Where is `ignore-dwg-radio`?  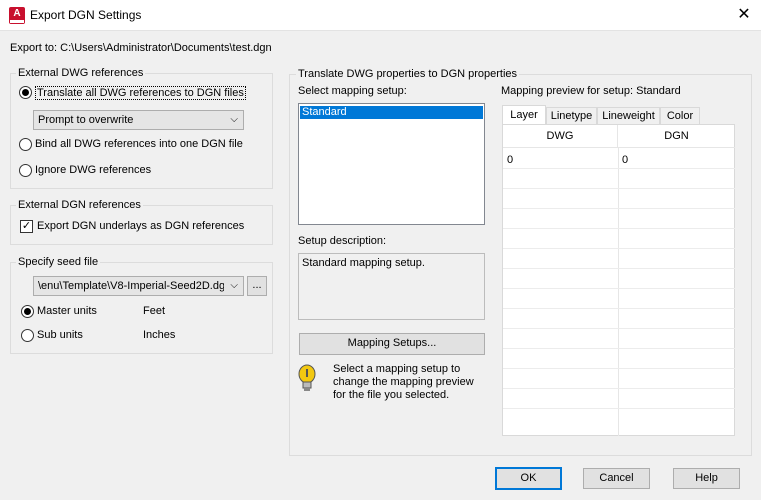 ignore-dwg-radio is located at coordinates (25, 170).